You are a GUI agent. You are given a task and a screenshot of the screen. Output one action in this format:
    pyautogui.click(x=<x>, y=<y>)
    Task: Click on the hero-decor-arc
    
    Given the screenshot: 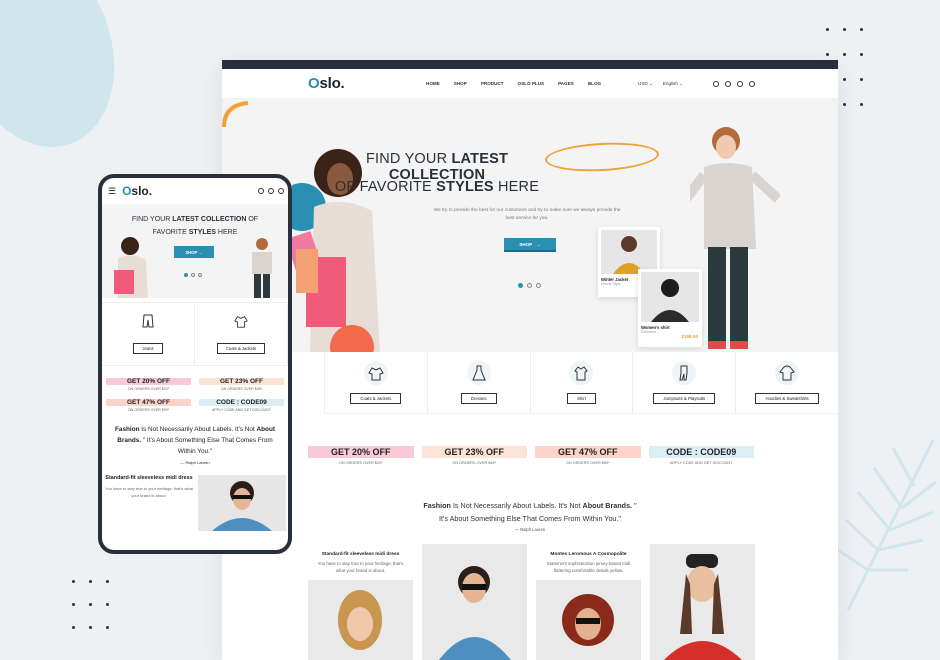 What is the action you would take?
    pyautogui.click(x=235, y=114)
    